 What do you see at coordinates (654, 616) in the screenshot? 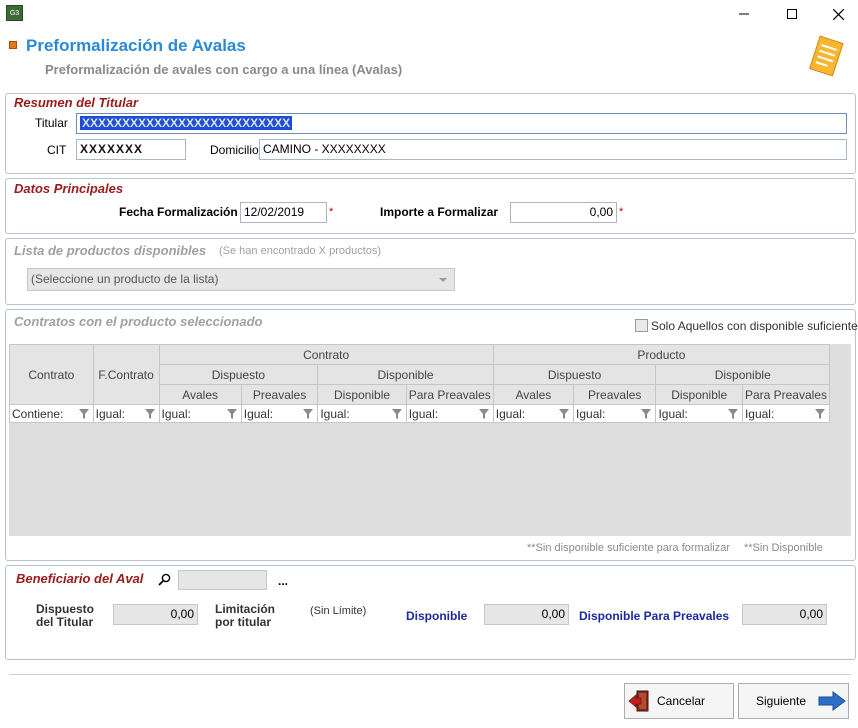
I see `disponible-preavales-label: Disponible Para Preavales` at bounding box center [654, 616].